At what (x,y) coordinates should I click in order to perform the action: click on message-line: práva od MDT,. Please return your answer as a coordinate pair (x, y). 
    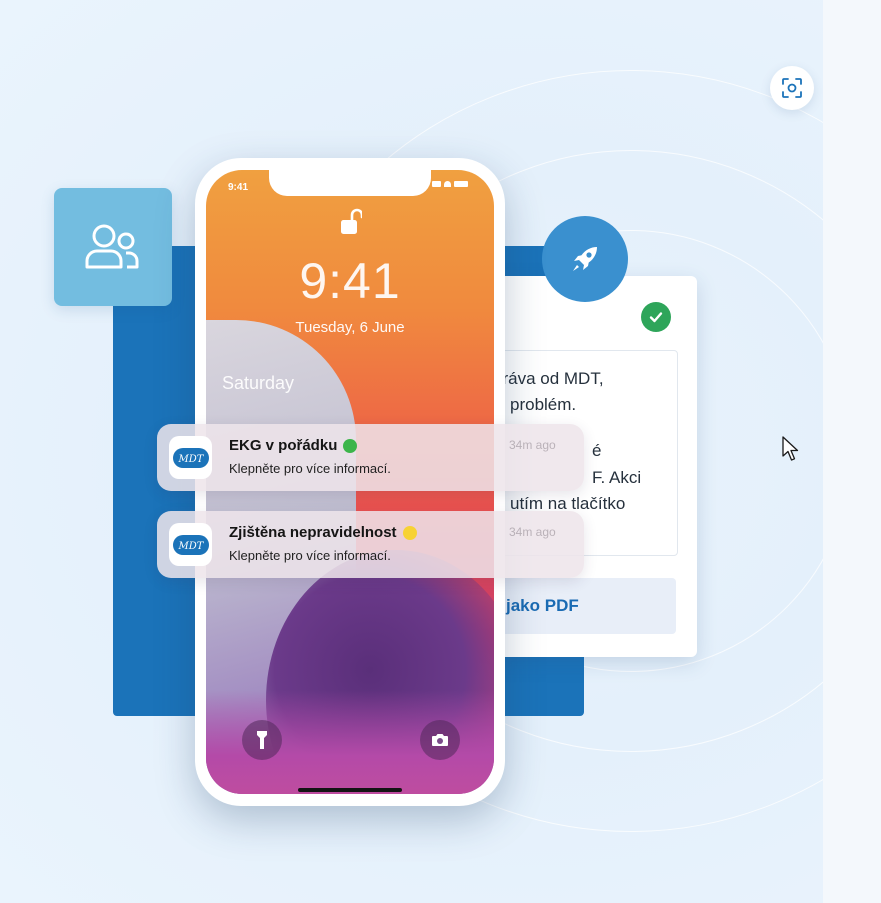
    Looking at the image, I should click on (548, 378).